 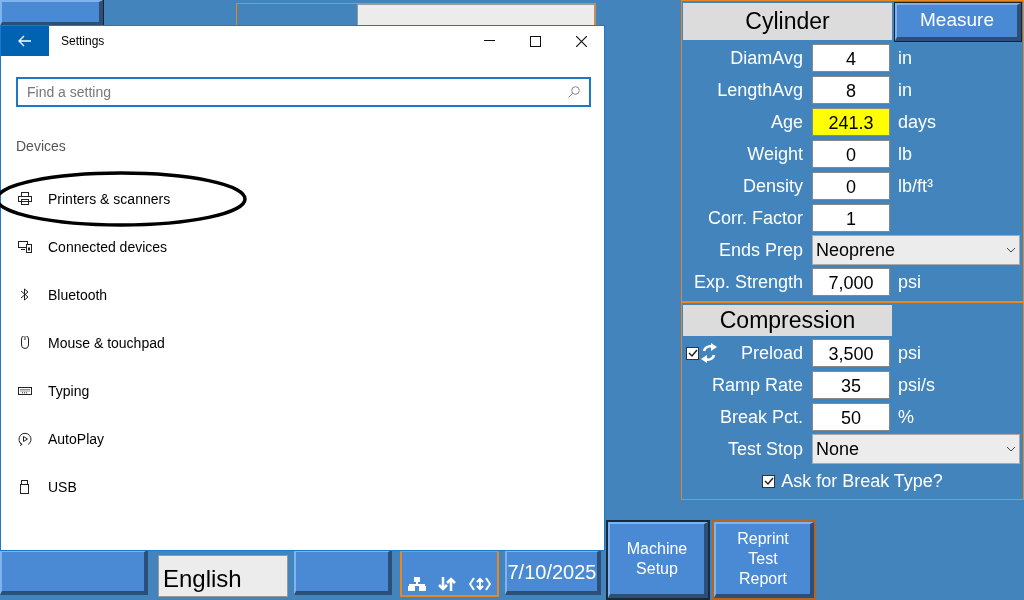 What do you see at coordinates (25, 247) in the screenshot?
I see `devices-icon` at bounding box center [25, 247].